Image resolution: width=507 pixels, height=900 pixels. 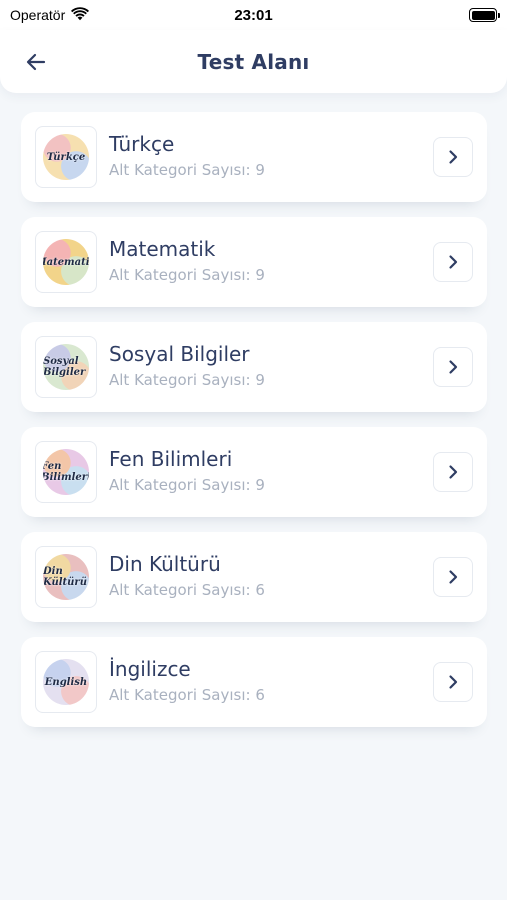 I want to click on category-text: İngilizce Alt Kategori Sayısı: 6, so click(x=187, y=679).